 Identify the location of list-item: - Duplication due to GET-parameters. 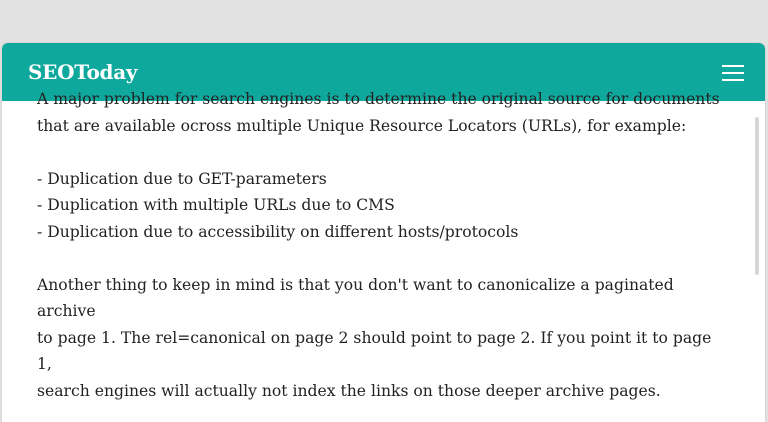
(182, 178).